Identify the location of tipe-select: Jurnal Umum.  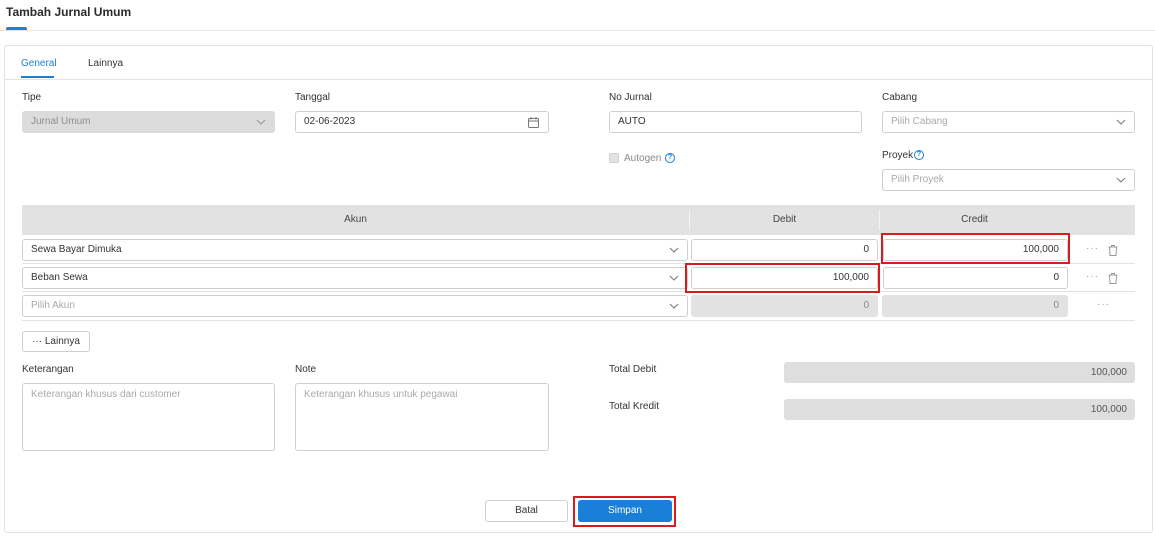
(148, 122).